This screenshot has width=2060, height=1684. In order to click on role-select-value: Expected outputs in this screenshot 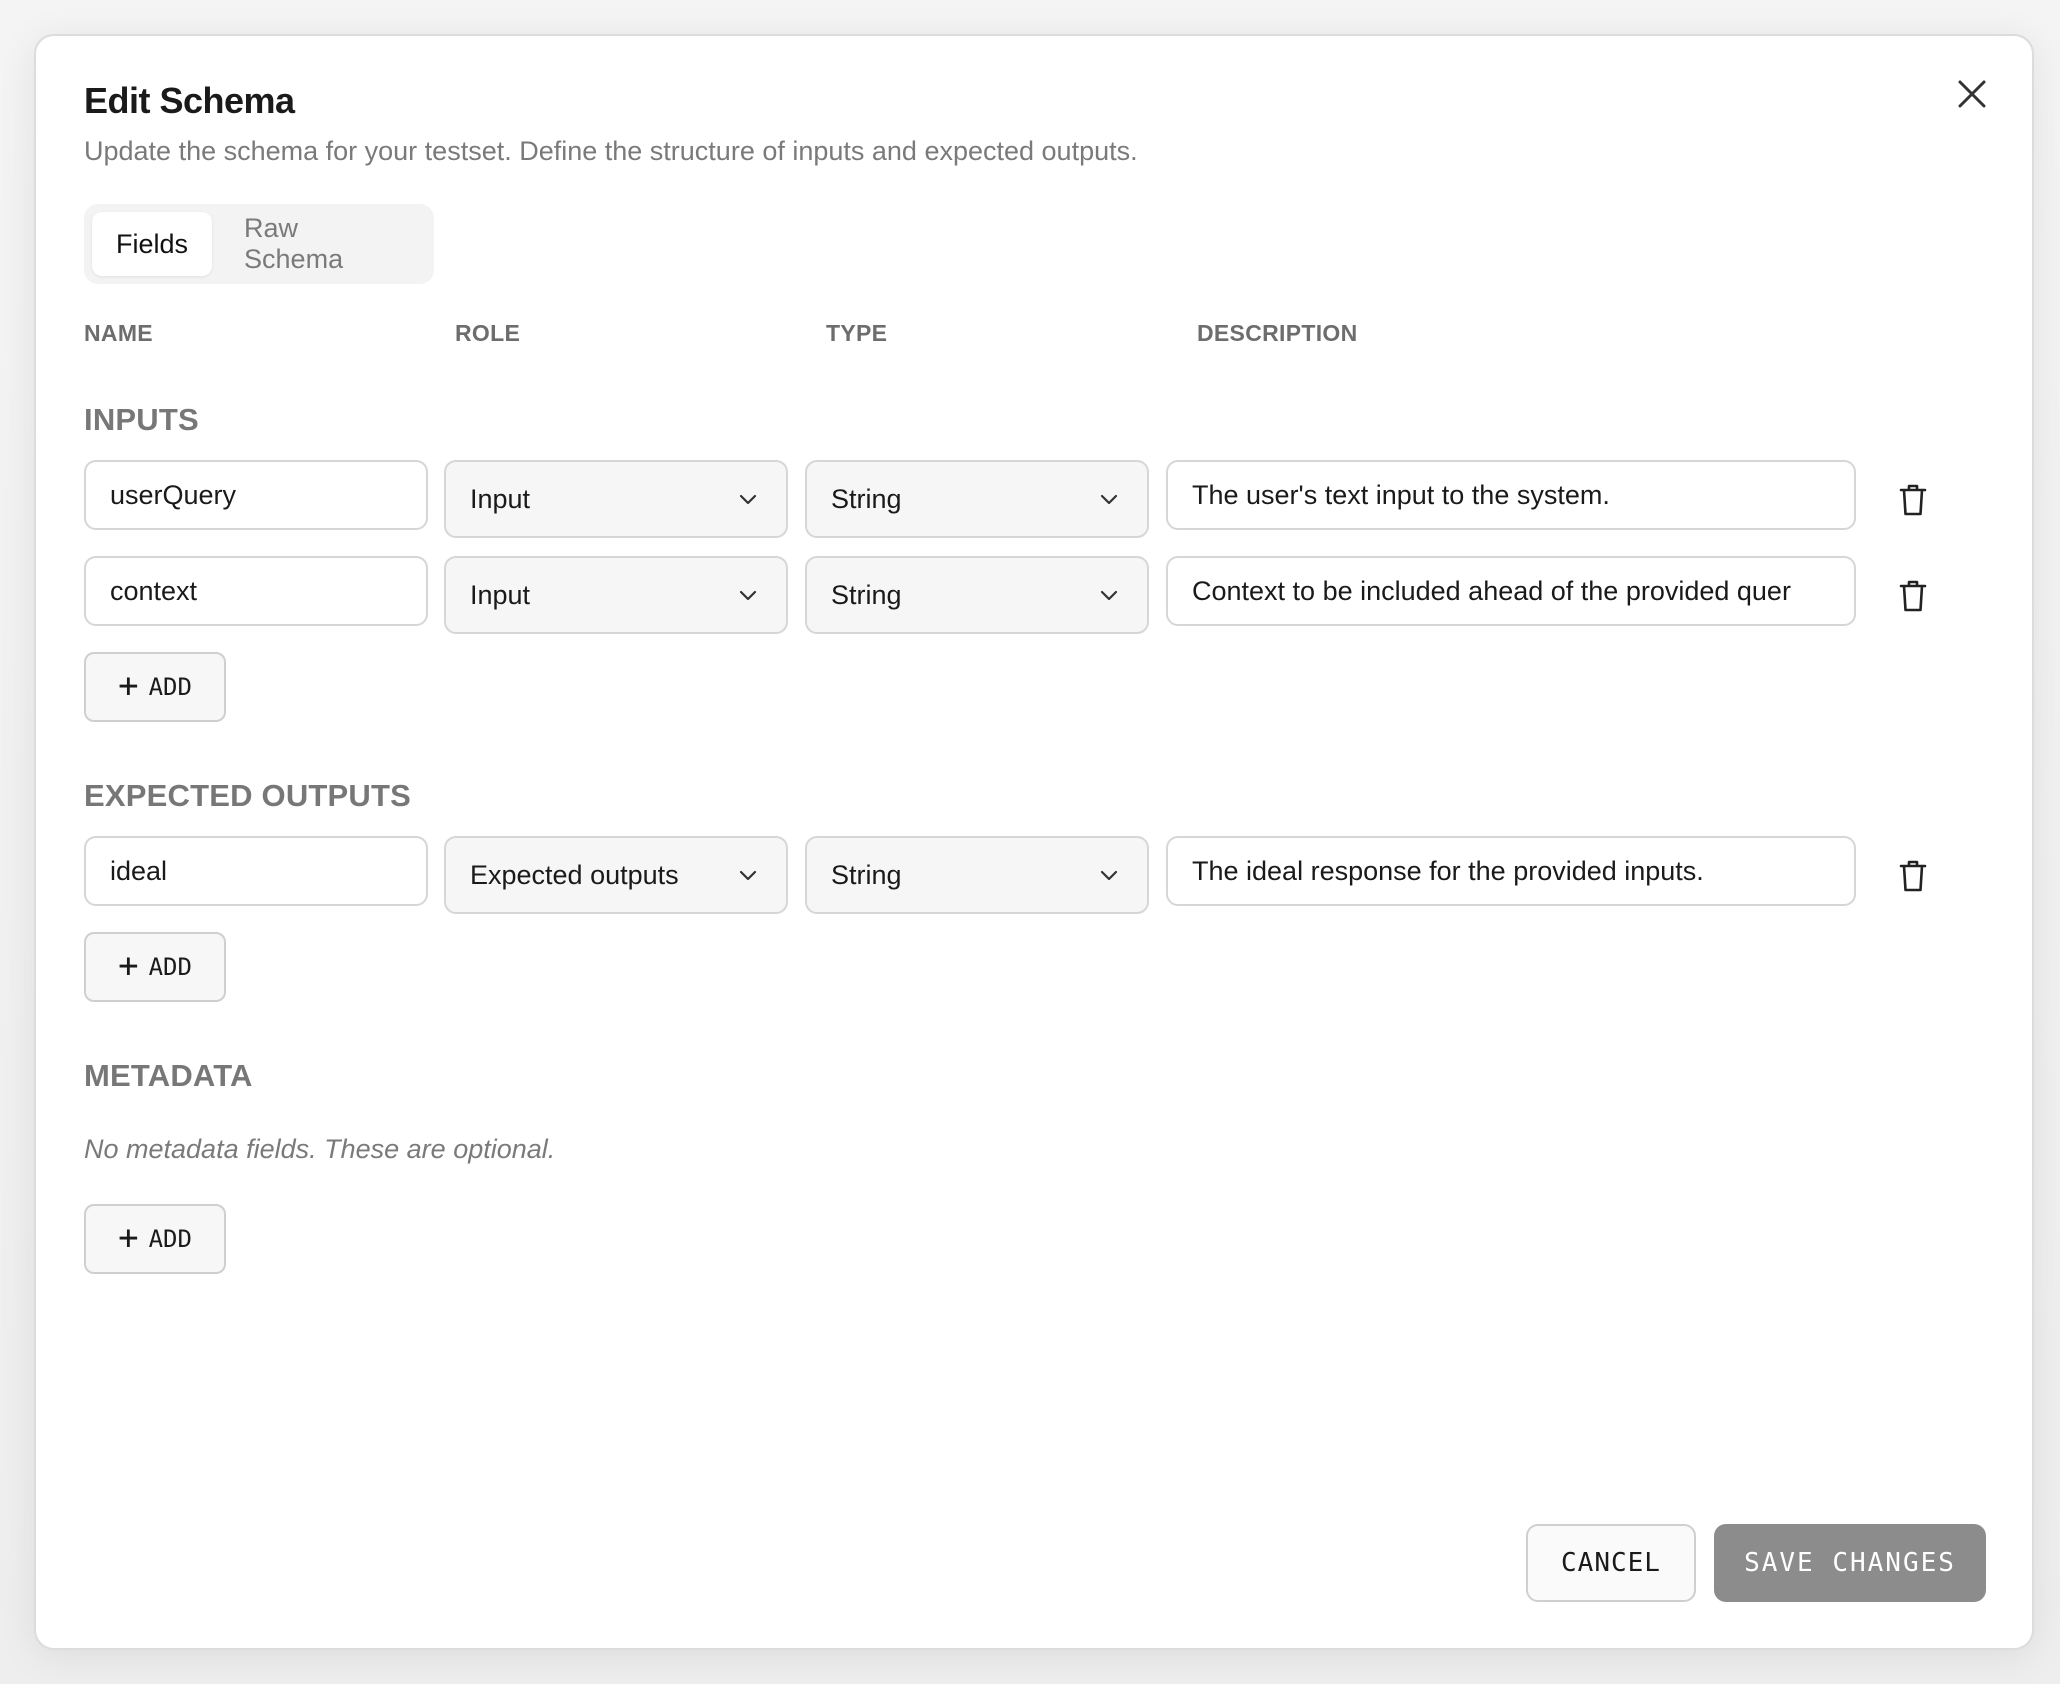, I will do `click(574, 874)`.